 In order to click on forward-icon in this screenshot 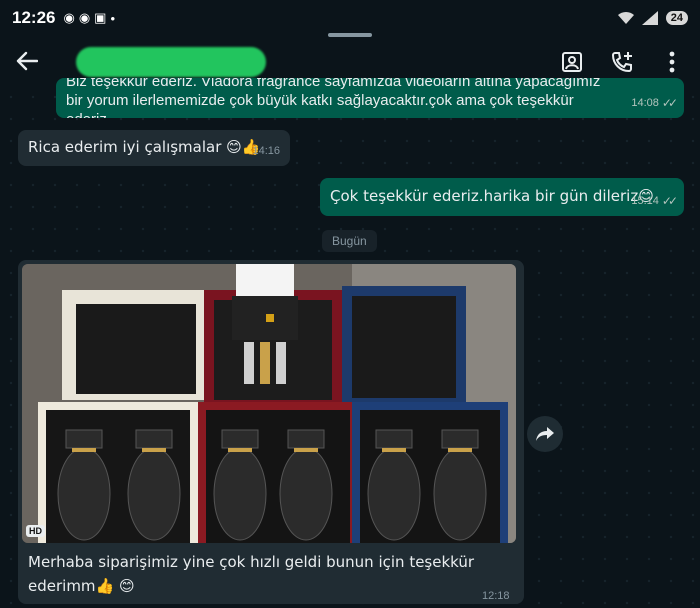, I will do `click(545, 434)`.